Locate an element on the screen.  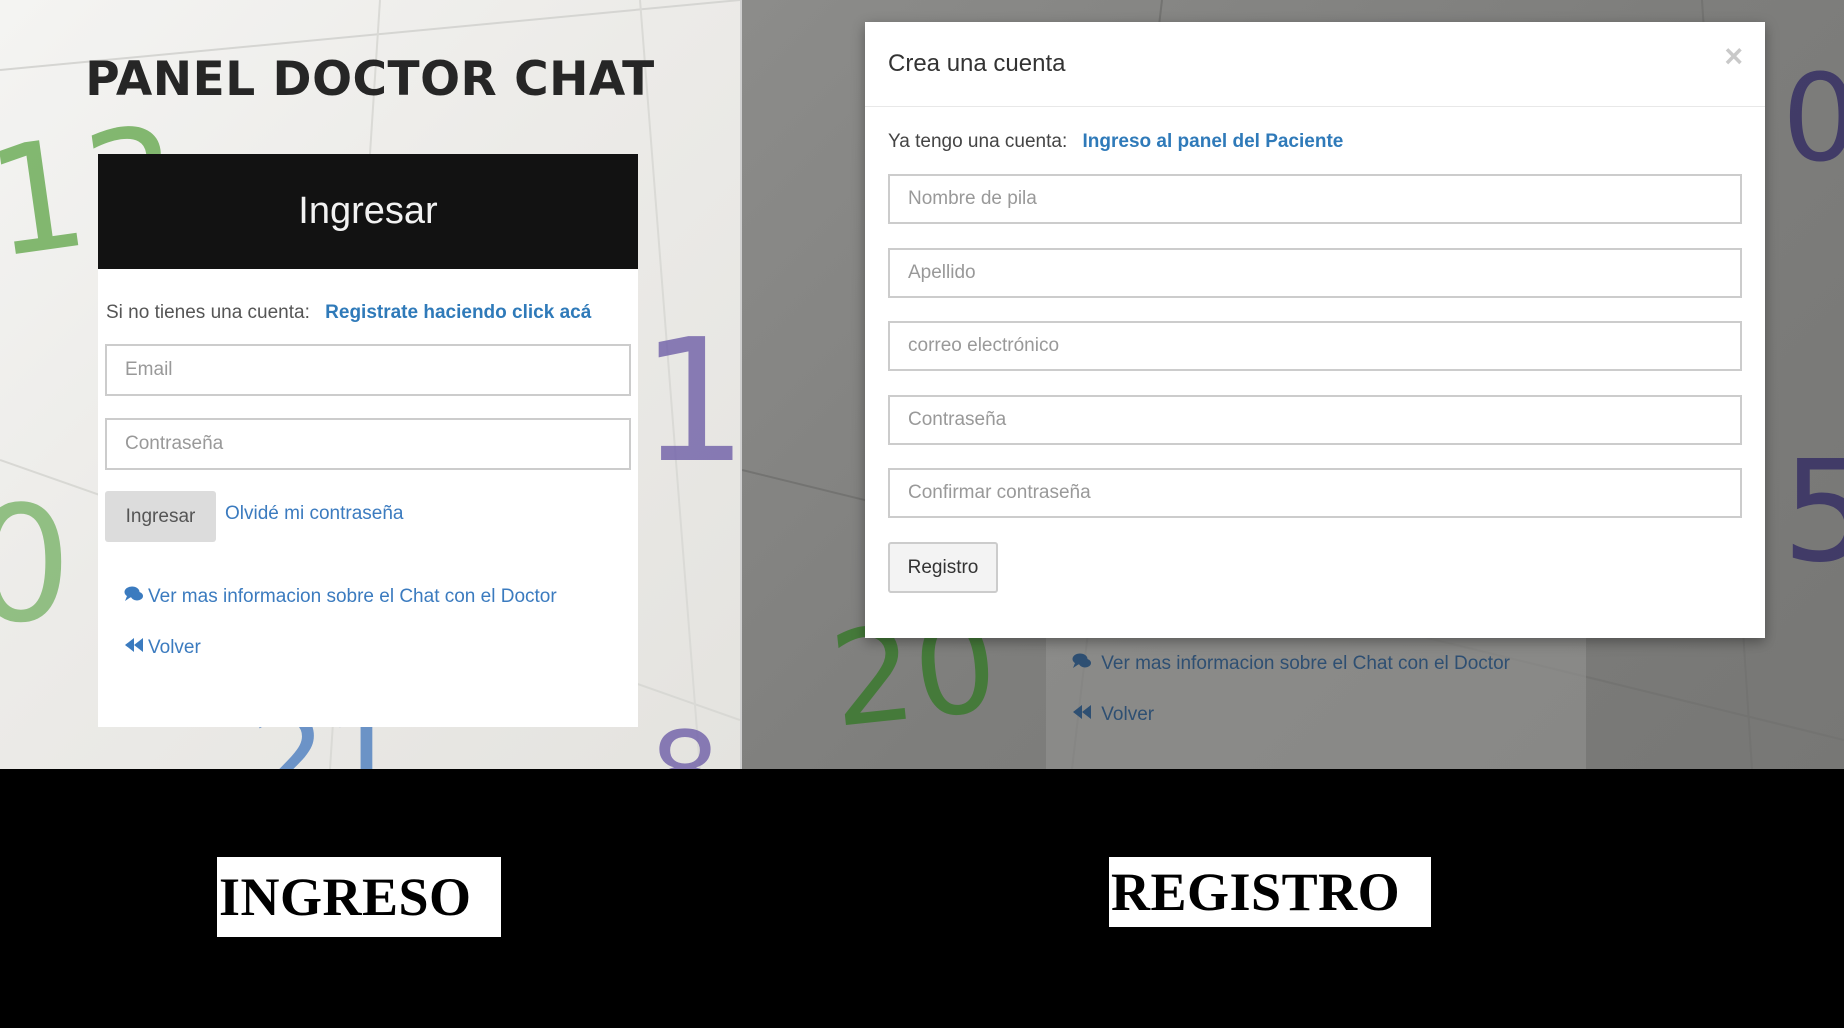
register-button: Registro is located at coordinates (943, 567).